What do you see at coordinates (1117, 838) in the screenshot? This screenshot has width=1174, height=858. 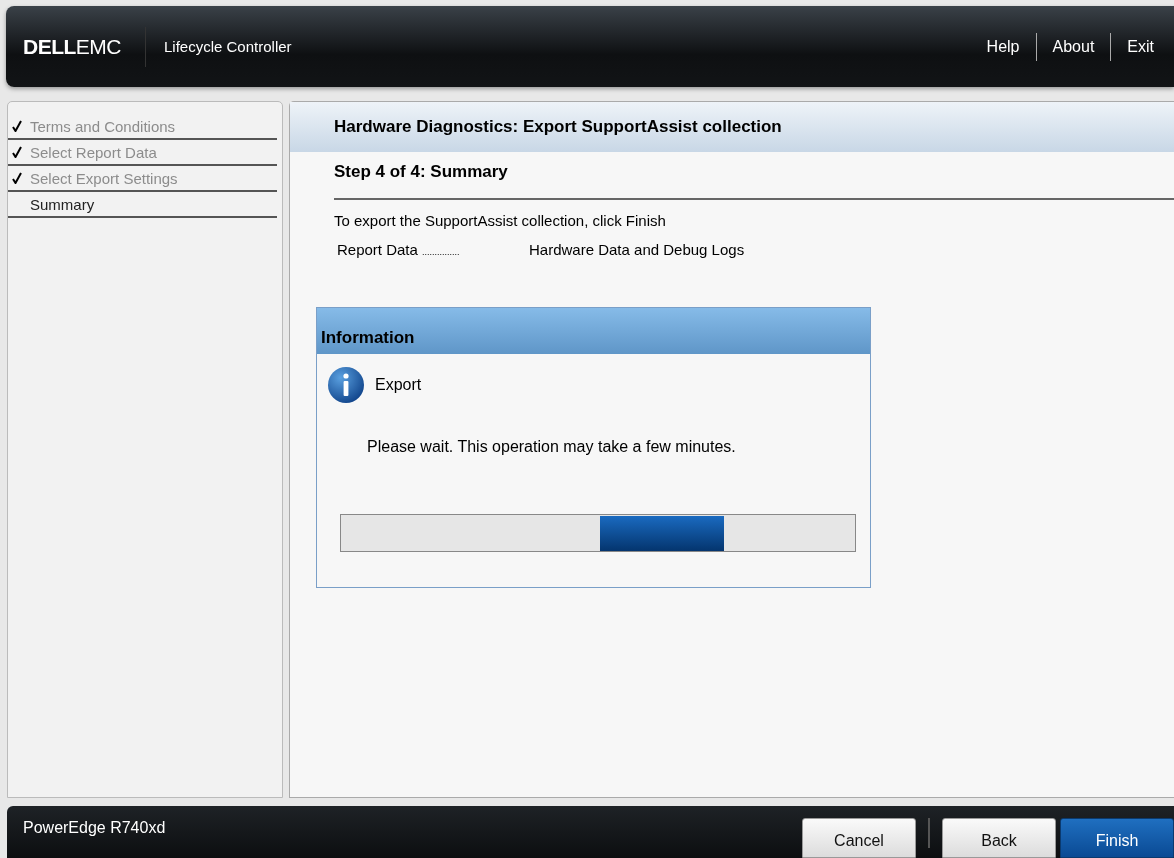 I see `footer-button: Finish` at bounding box center [1117, 838].